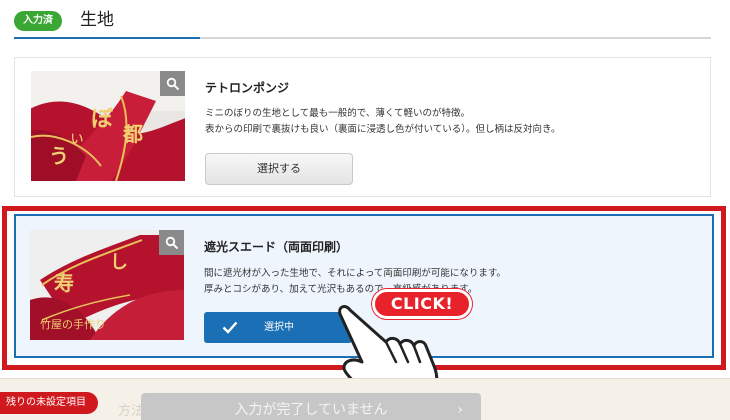 The width and height of the screenshot is (730, 420). I want to click on svg-text: 竹屋の手作り, so click(73, 324).